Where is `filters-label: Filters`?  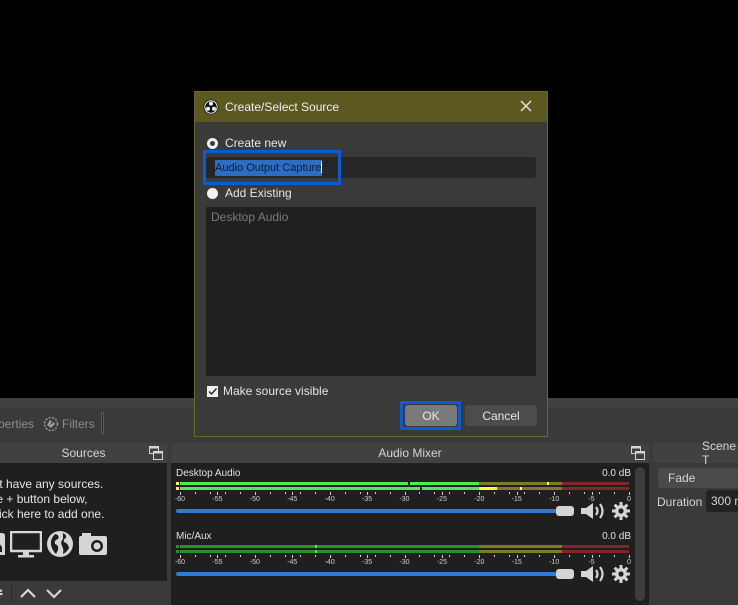 filters-label: Filters is located at coordinates (78, 424).